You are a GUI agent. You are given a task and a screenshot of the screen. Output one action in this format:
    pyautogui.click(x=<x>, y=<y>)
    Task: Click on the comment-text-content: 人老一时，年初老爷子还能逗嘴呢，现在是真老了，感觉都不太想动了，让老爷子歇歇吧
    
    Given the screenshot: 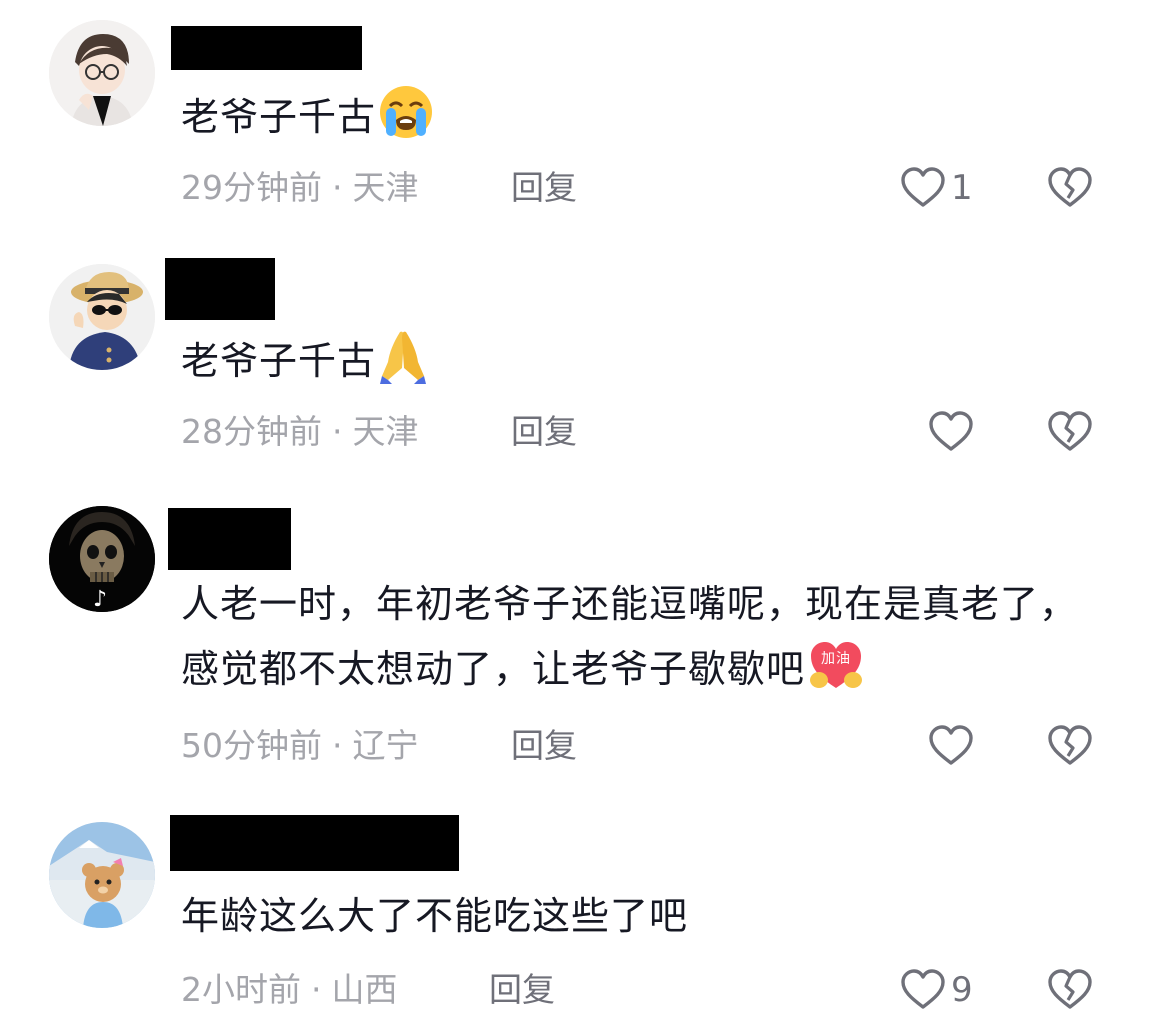 What is the action you would take?
    pyautogui.click(x=630, y=636)
    